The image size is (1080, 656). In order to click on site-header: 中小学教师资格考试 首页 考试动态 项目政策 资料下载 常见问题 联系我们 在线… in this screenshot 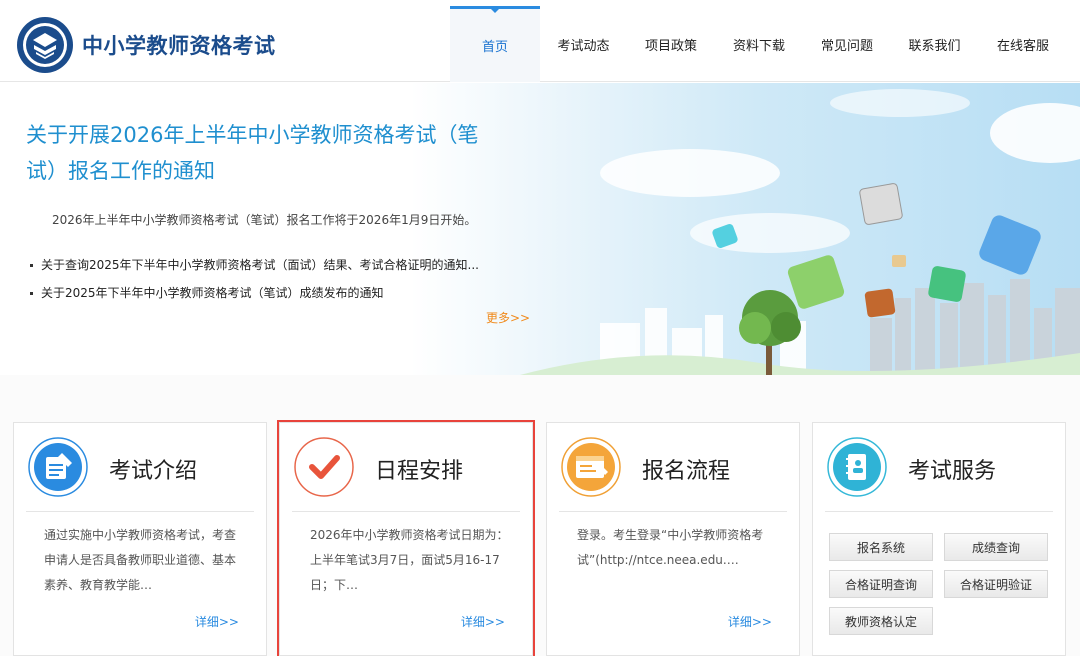, I will do `click(540, 41)`.